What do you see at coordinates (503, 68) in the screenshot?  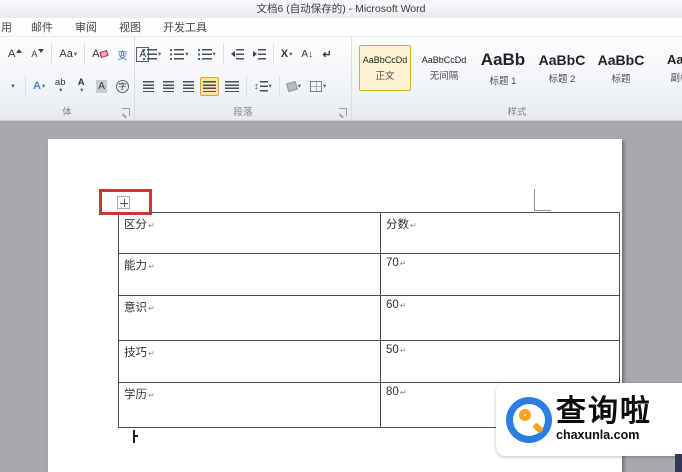 I see `style-card-heading1: AaBb 标题 1` at bounding box center [503, 68].